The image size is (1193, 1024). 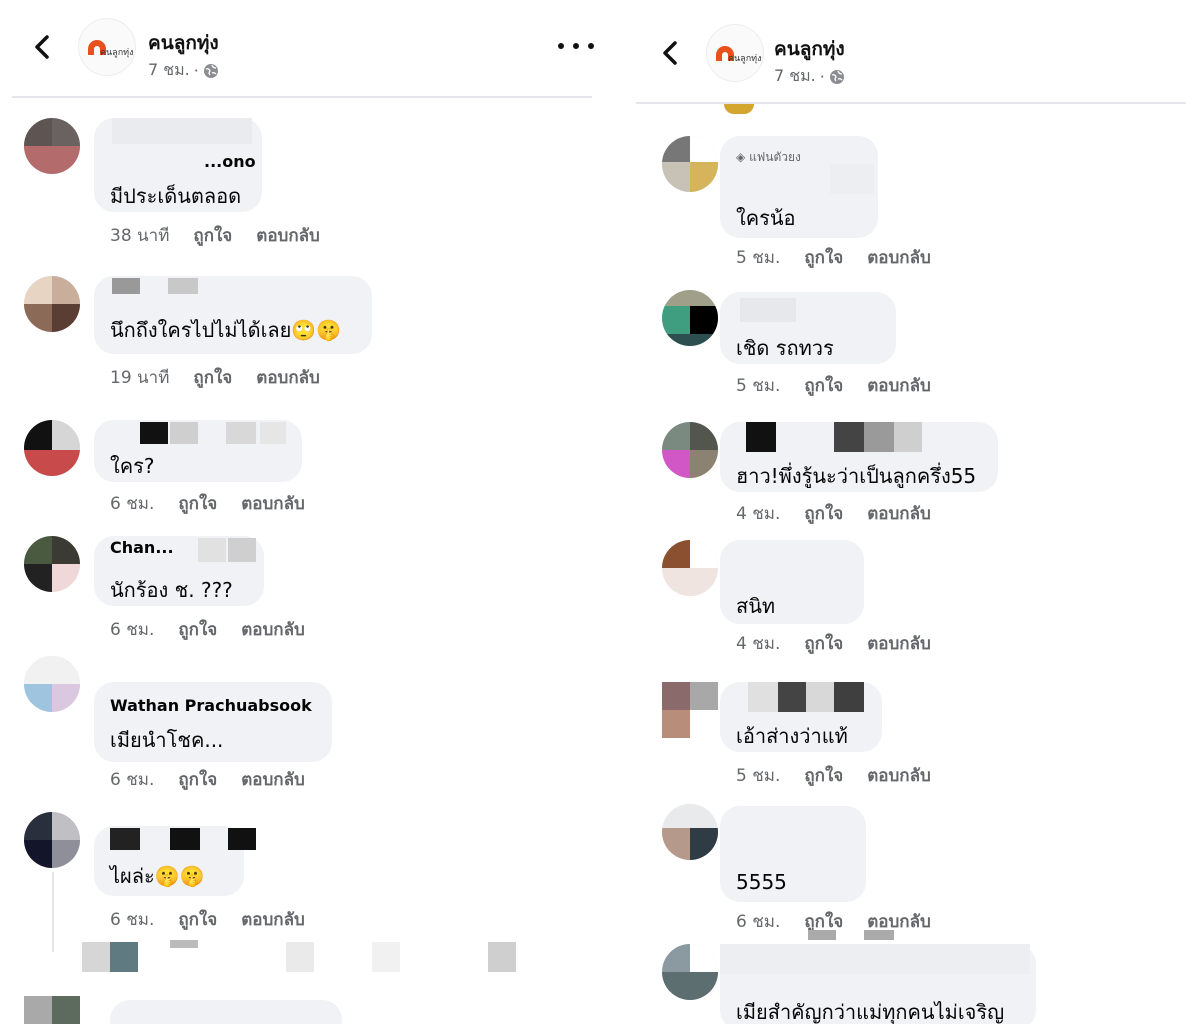 I want to click on comment-text: 5555, so click(x=761, y=882).